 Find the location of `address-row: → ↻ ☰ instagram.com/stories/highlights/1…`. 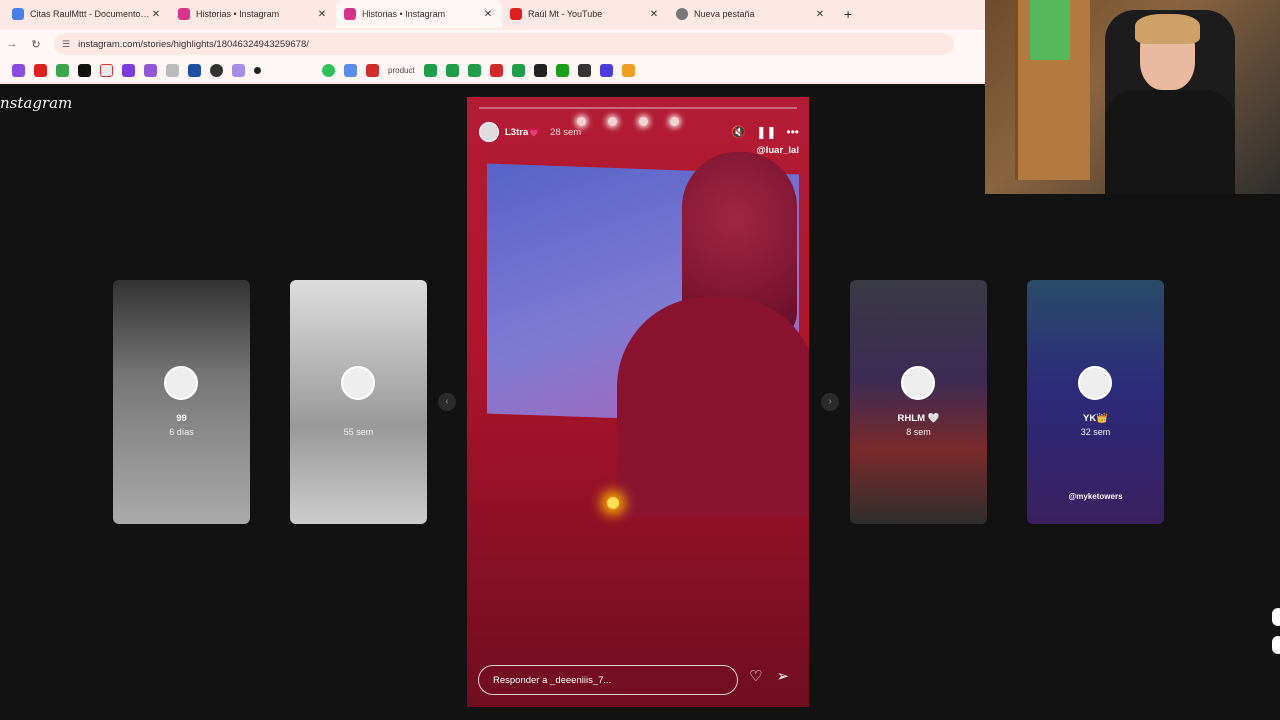

address-row: → ↻ ☰ instagram.com/stories/highlights/1… is located at coordinates (492, 44).